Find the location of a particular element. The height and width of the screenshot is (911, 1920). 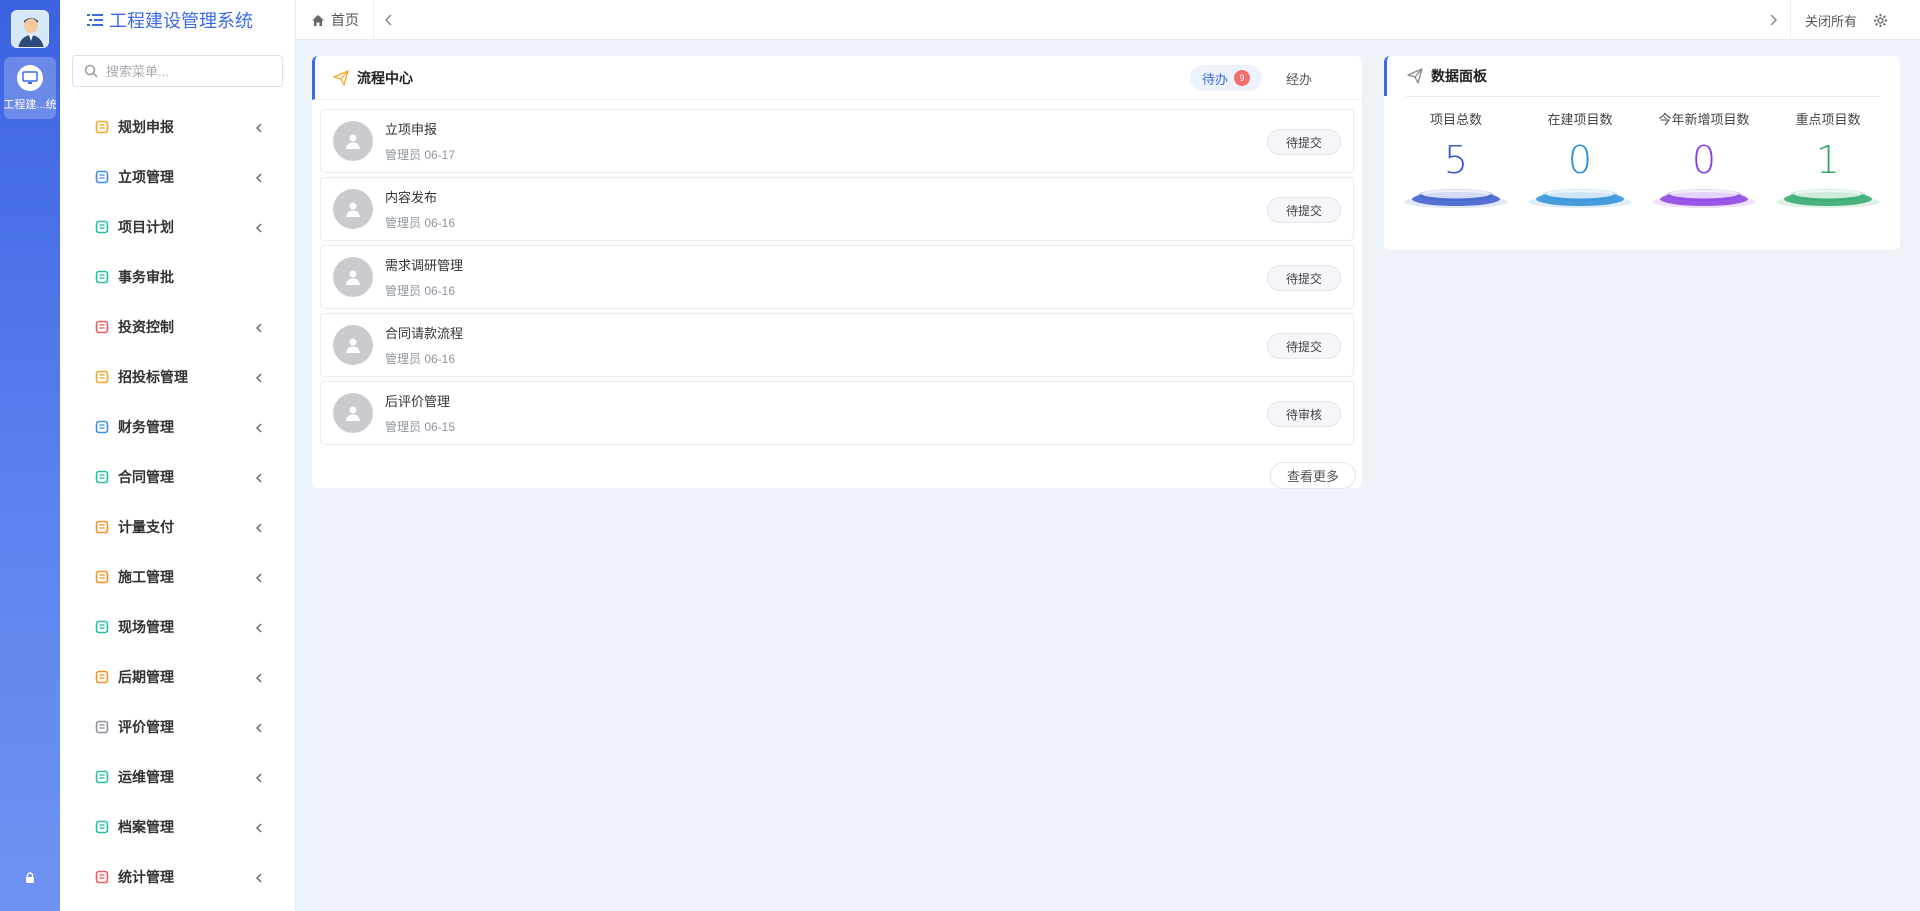

stat-item: 重点项目数 1 is located at coordinates (1828, 159).